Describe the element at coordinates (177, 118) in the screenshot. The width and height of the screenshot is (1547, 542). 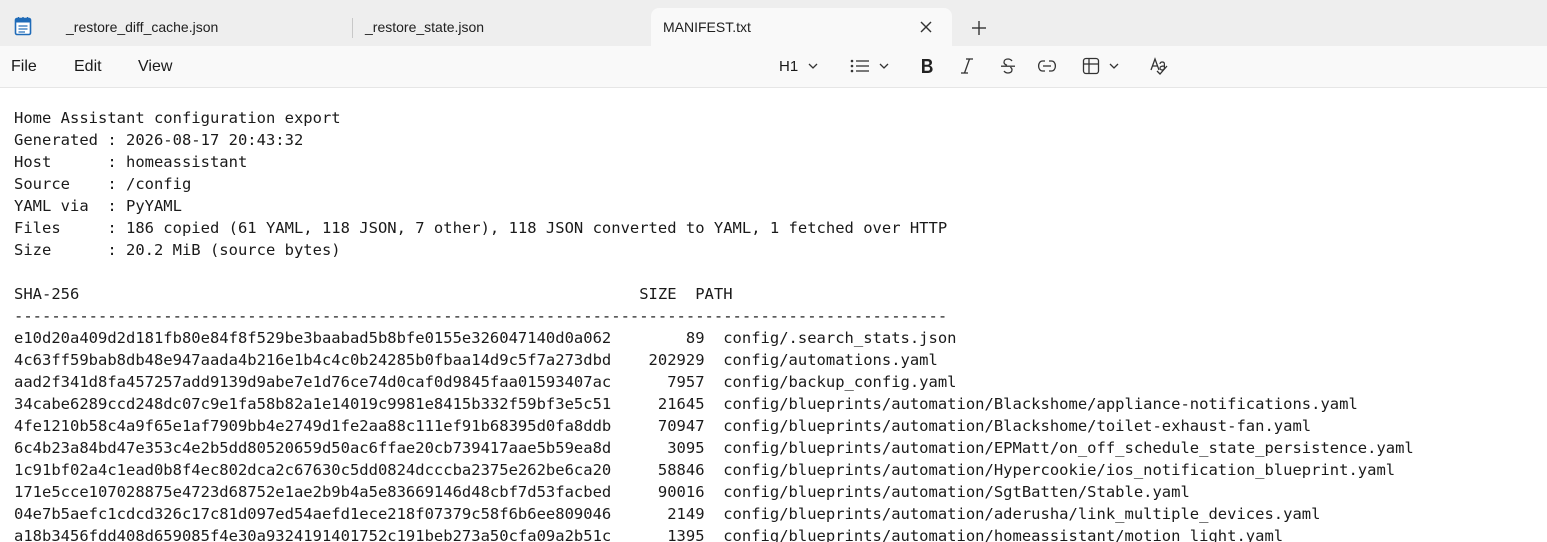
I see `doc-line: Home Assistant configuration export` at that location.